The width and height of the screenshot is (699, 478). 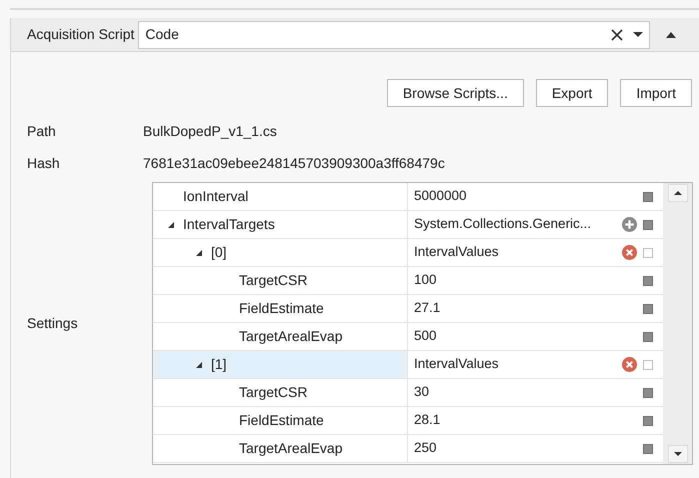 I want to click on property-value: 27.1, so click(x=525, y=308).